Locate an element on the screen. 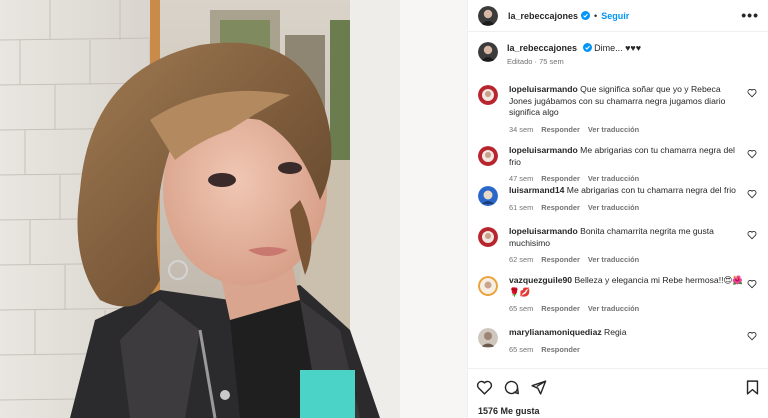 Image resolution: width=768 pixels, height=418 pixels. comment-time: 61 sem is located at coordinates (521, 207).